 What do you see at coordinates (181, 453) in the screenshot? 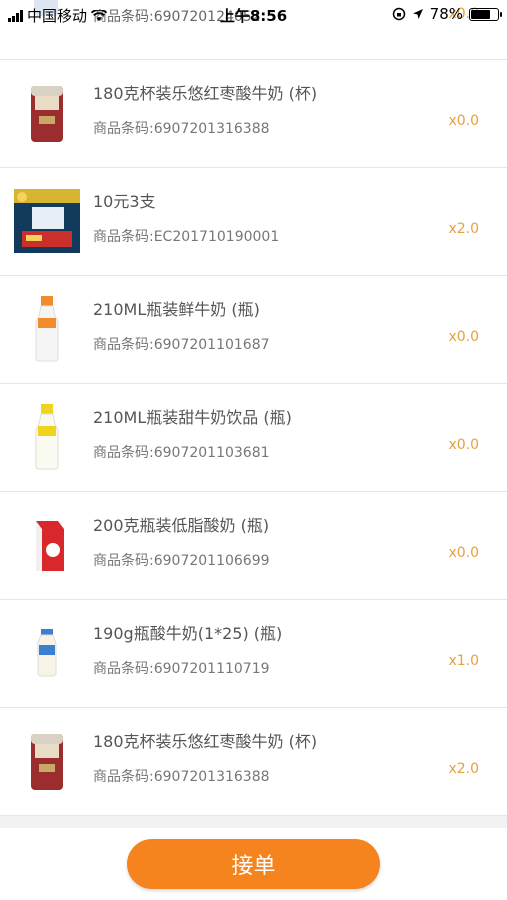
I see `product-barcode: 商品条码:6907201103681` at bounding box center [181, 453].